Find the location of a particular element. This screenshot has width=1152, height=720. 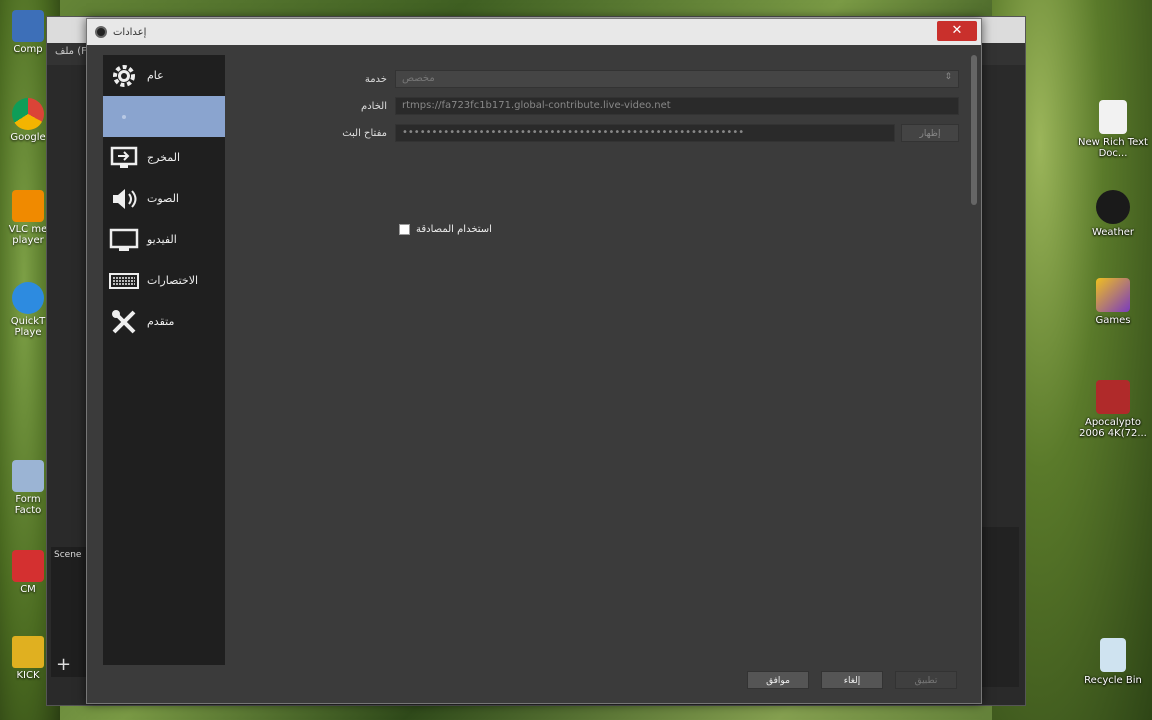

desktop-icon-kick: KICK is located at coordinates (28, 658).